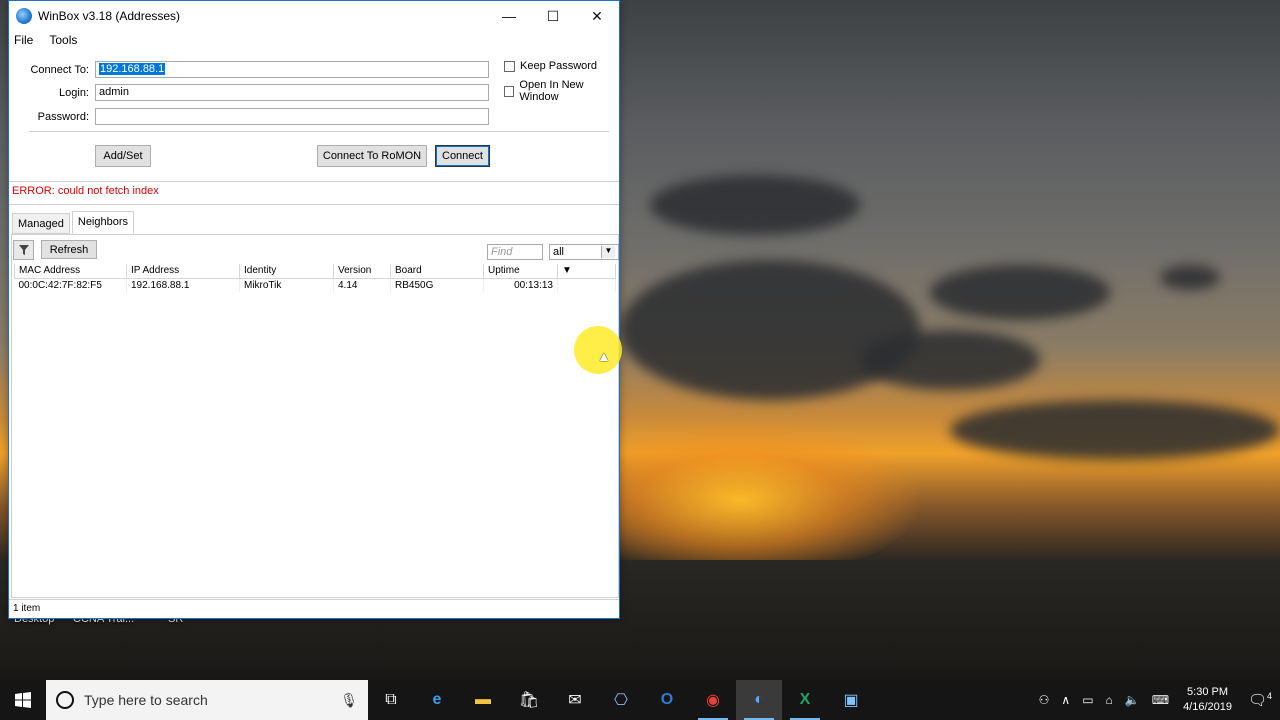  What do you see at coordinates (586, 271) in the screenshot?
I see `column-menu: ▼` at bounding box center [586, 271].